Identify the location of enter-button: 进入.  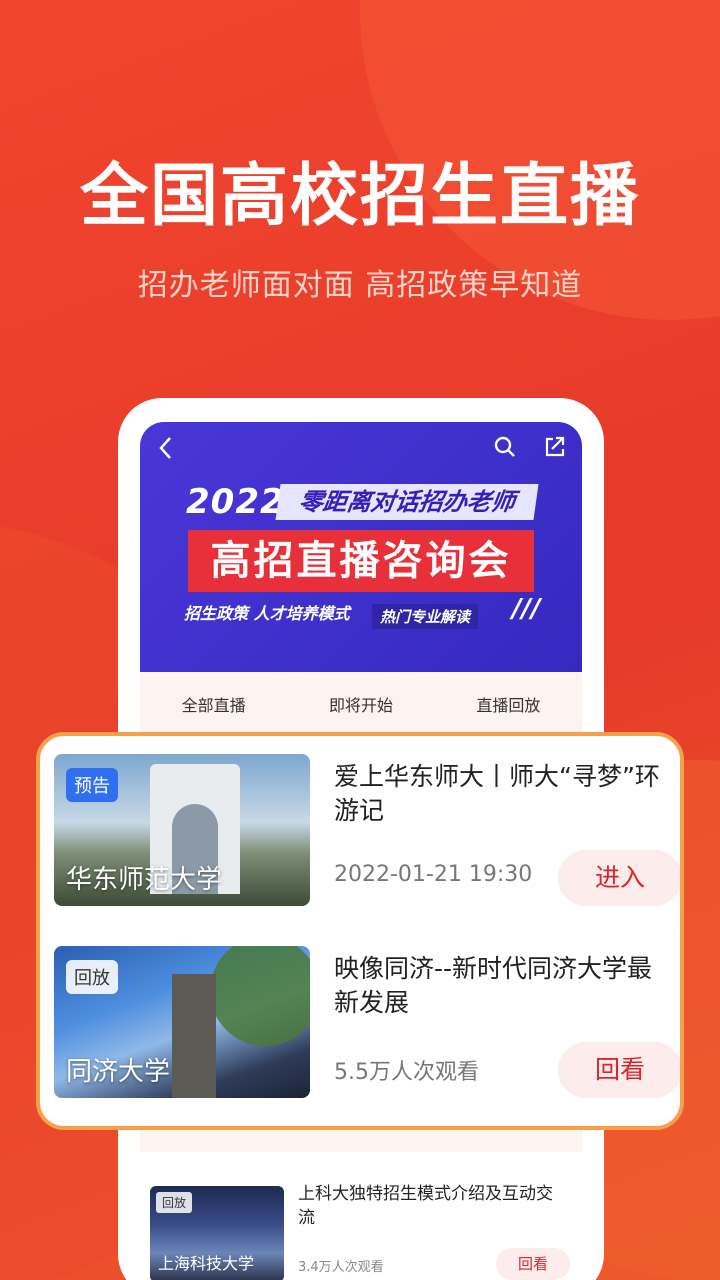
(619, 878).